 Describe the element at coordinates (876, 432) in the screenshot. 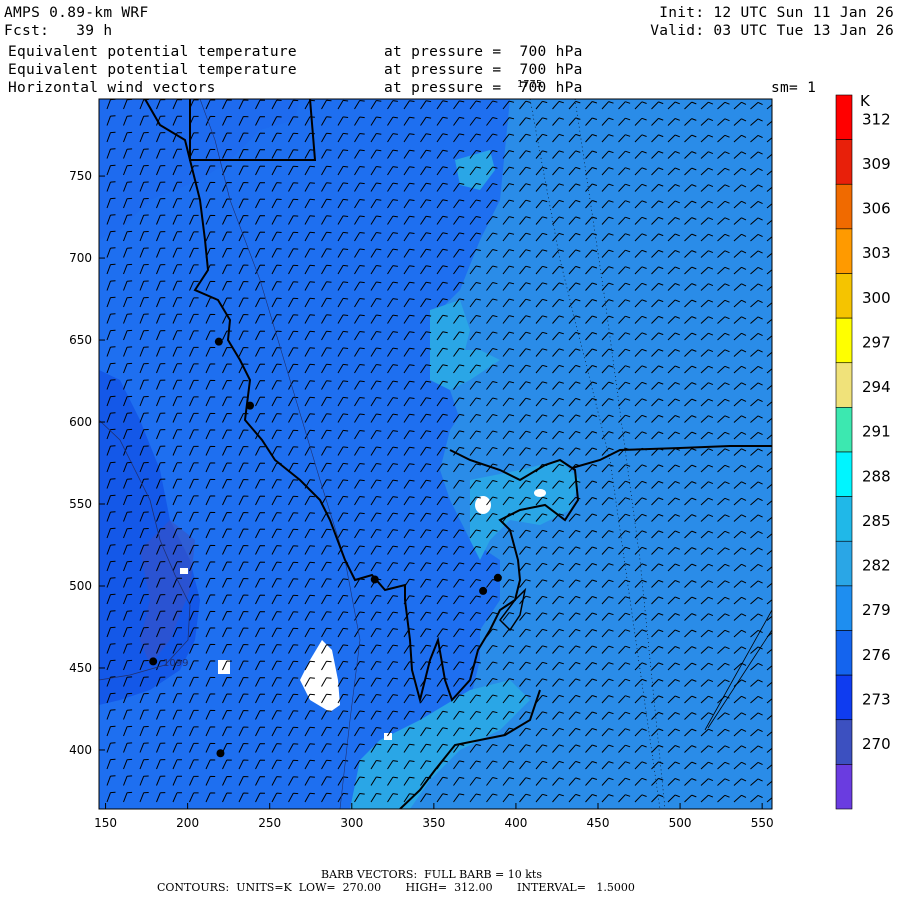

I see `colorbar-label: 291` at that location.